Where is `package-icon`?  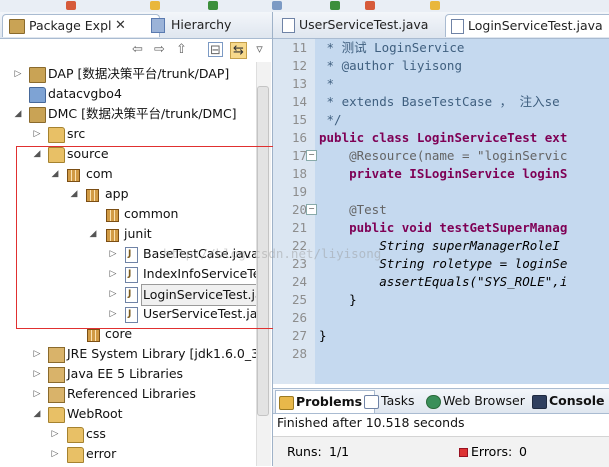 package-icon is located at coordinates (93, 335).